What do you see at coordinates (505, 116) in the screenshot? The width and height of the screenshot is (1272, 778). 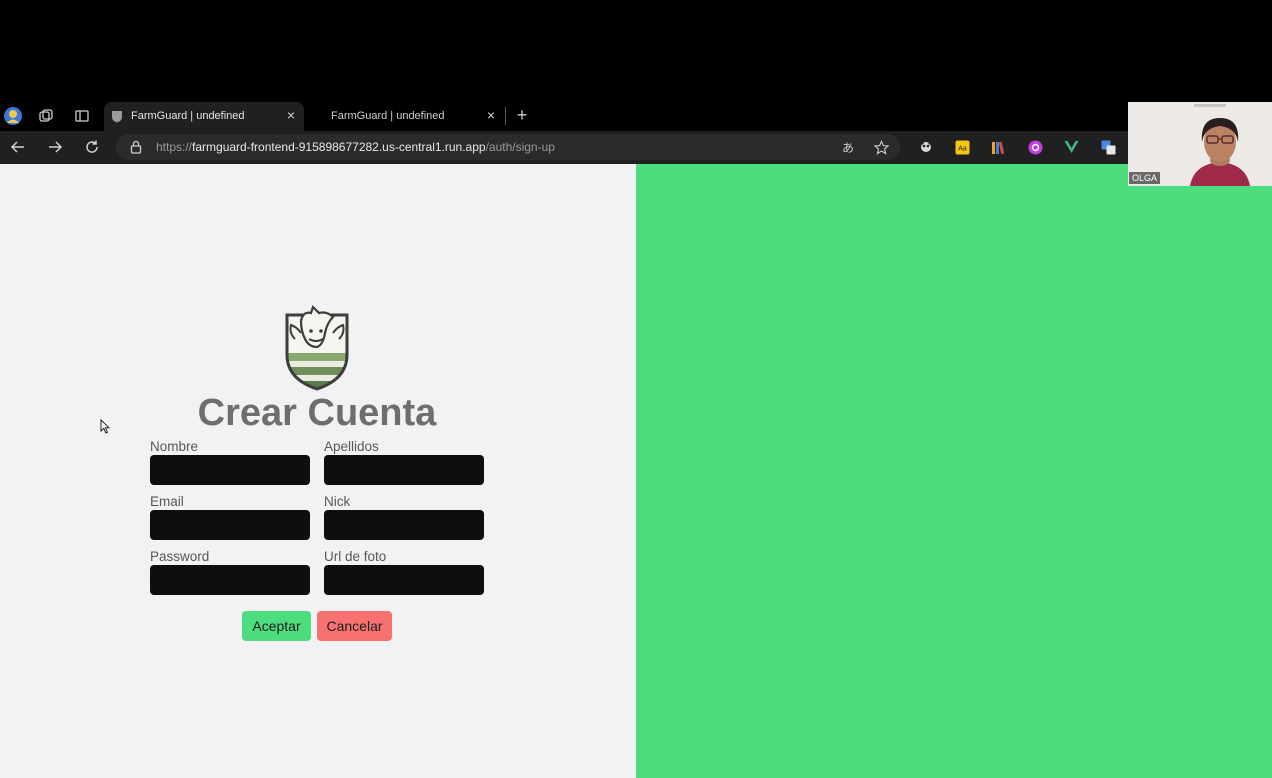 I see `tab-divider` at bounding box center [505, 116].